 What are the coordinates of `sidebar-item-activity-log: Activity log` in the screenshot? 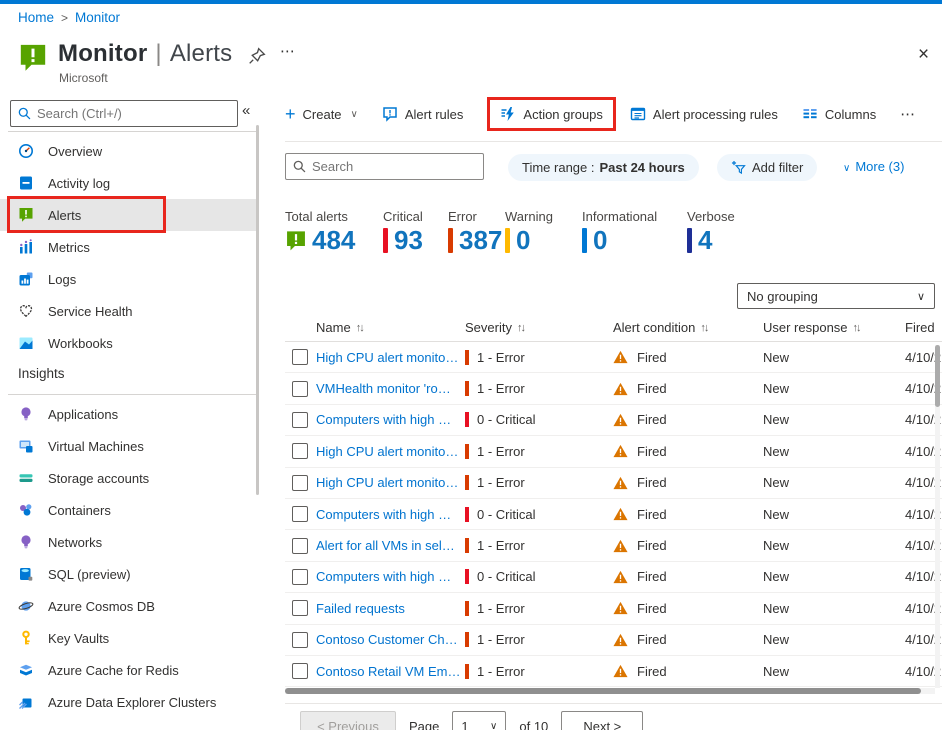 It's located at (129, 183).